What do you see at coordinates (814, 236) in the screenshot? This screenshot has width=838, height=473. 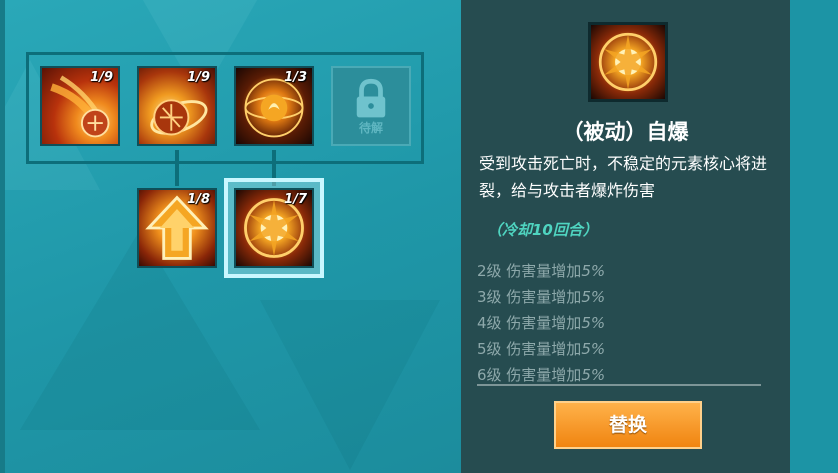 I see `right-edge` at bounding box center [814, 236].